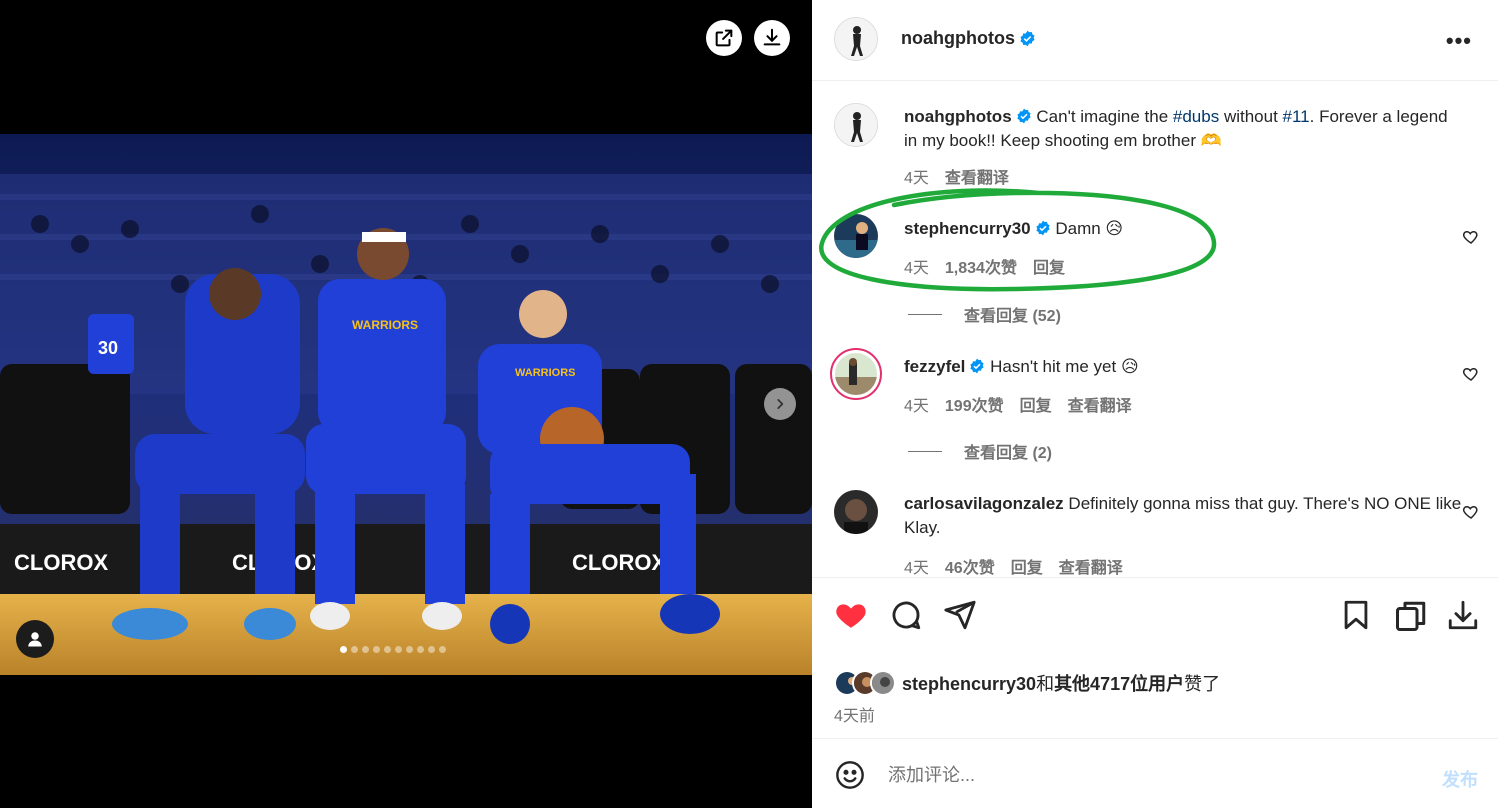 The image size is (1498, 808). Describe the element at coordinates (1138, 775) in the screenshot. I see `comment-input` at that location.